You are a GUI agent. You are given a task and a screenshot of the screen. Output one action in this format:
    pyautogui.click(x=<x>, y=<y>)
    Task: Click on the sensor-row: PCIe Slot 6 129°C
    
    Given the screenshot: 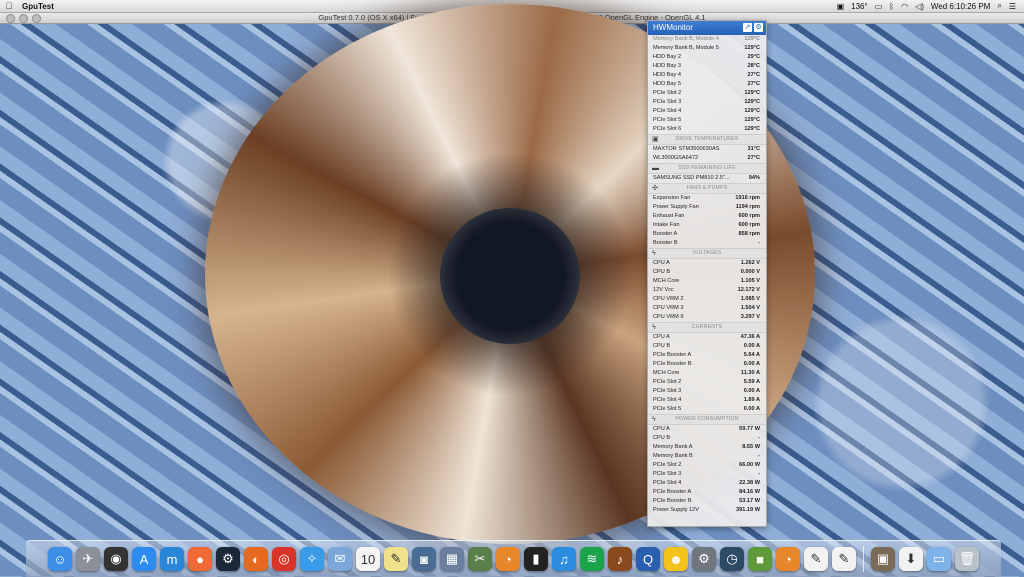 What is the action you would take?
    pyautogui.click(x=707, y=129)
    